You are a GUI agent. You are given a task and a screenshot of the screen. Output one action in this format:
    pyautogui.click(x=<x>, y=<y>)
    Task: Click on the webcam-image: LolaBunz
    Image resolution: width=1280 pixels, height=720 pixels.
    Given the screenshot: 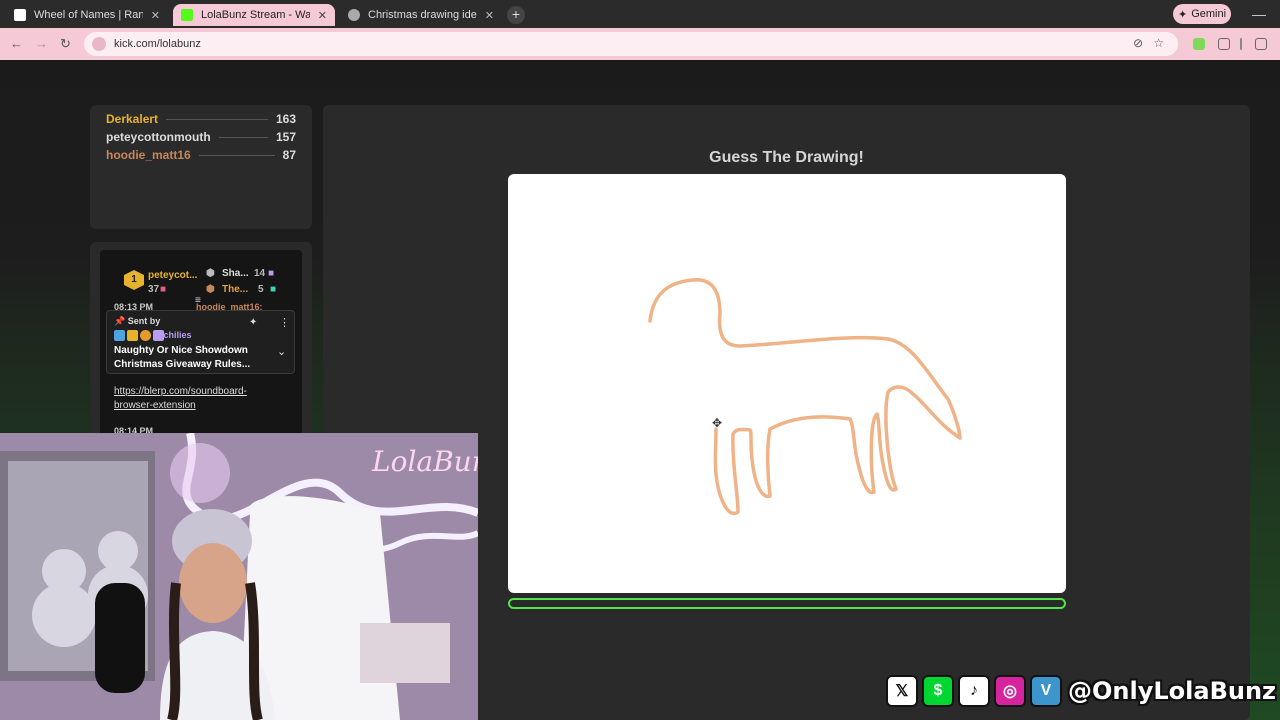 What is the action you would take?
    pyautogui.click(x=239, y=576)
    